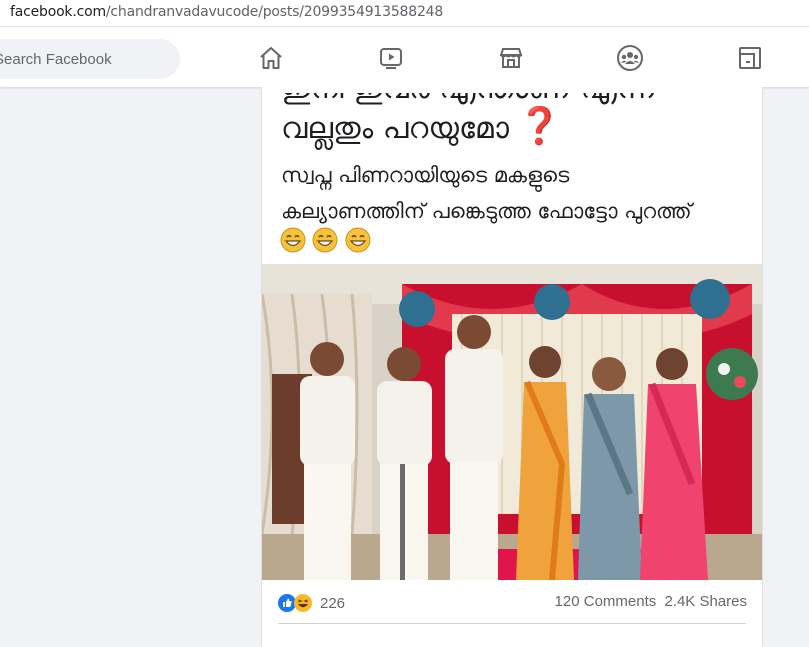  Describe the element at coordinates (333, 603) in the screenshot. I see `reaction-count: 226` at that location.